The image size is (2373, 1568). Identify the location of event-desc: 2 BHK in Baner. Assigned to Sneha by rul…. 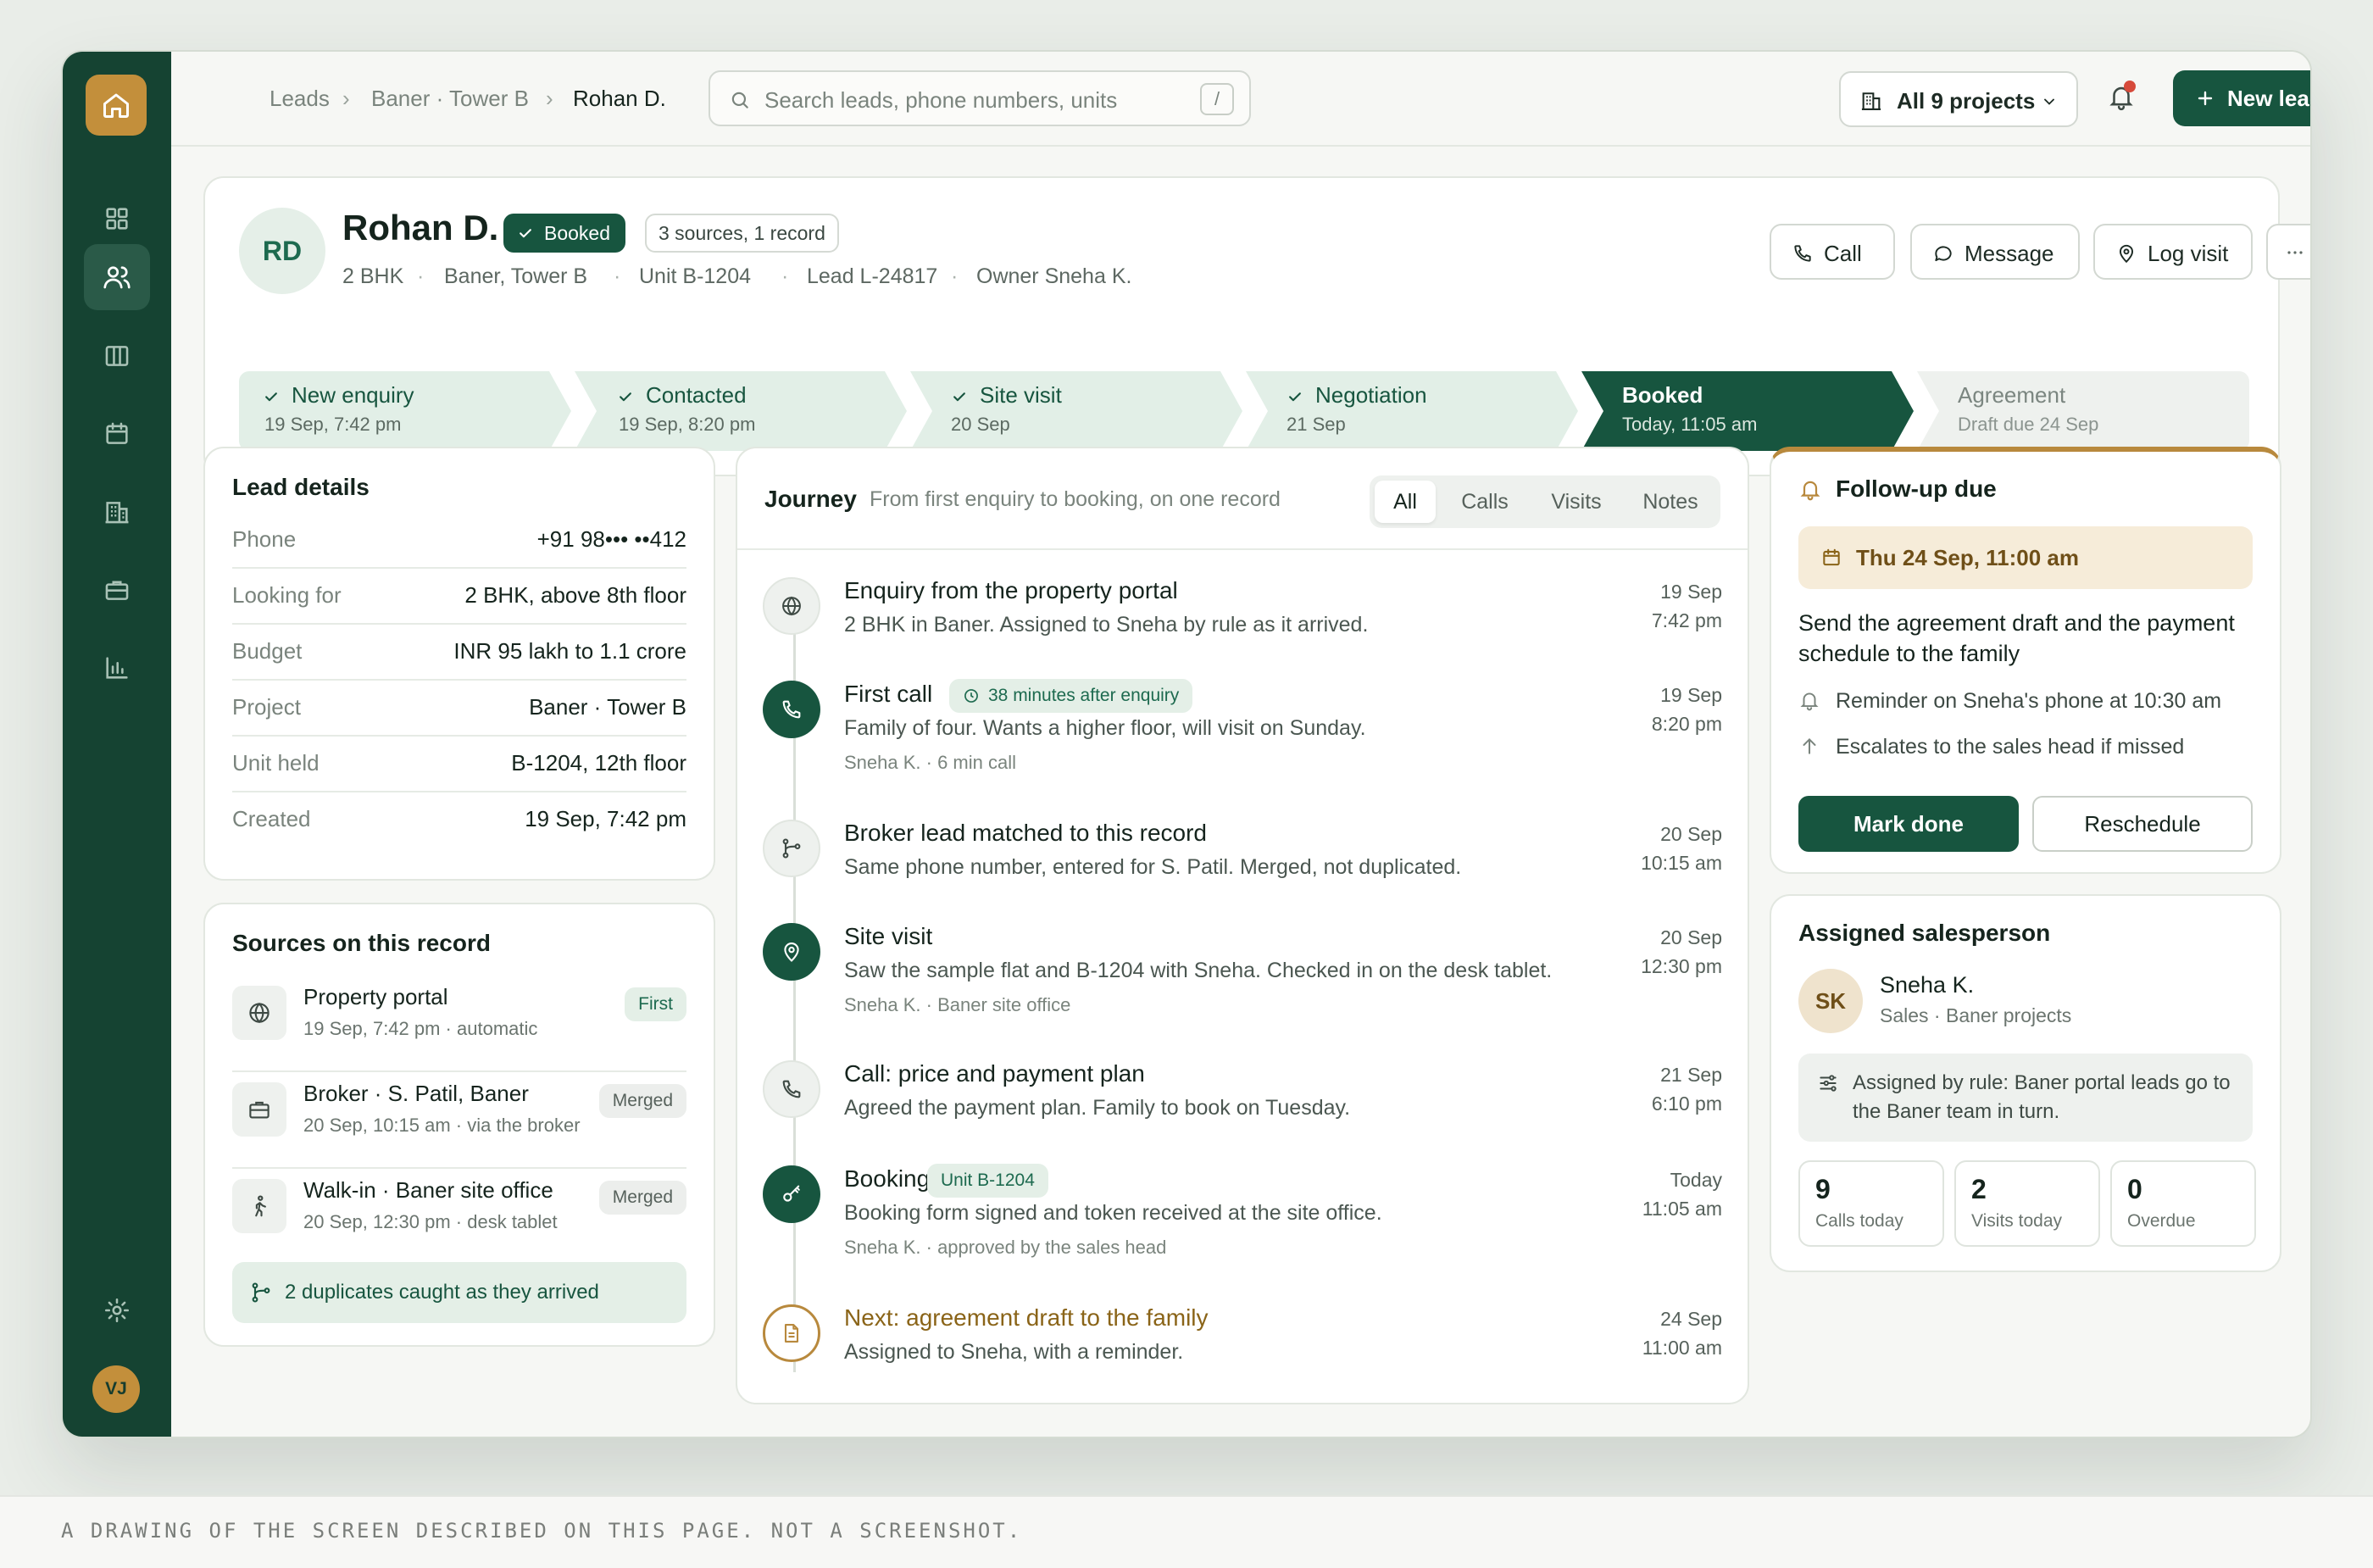
(1106, 625).